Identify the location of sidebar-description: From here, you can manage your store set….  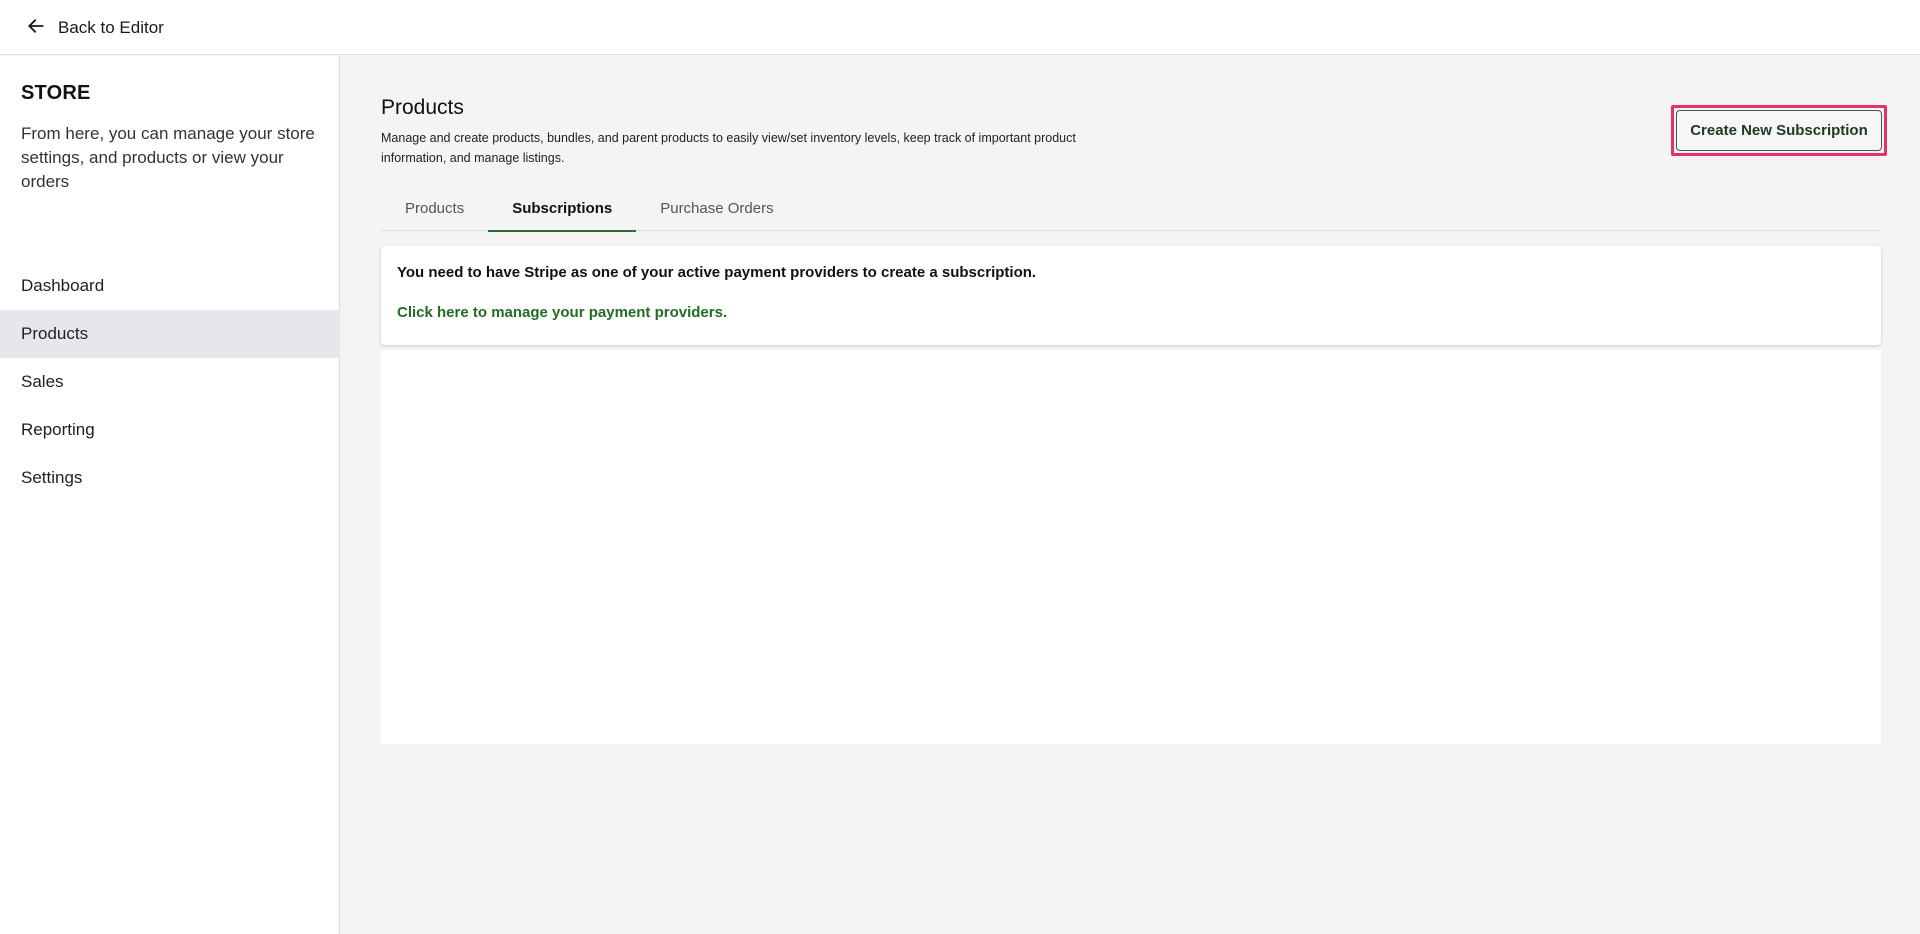
(168, 157).